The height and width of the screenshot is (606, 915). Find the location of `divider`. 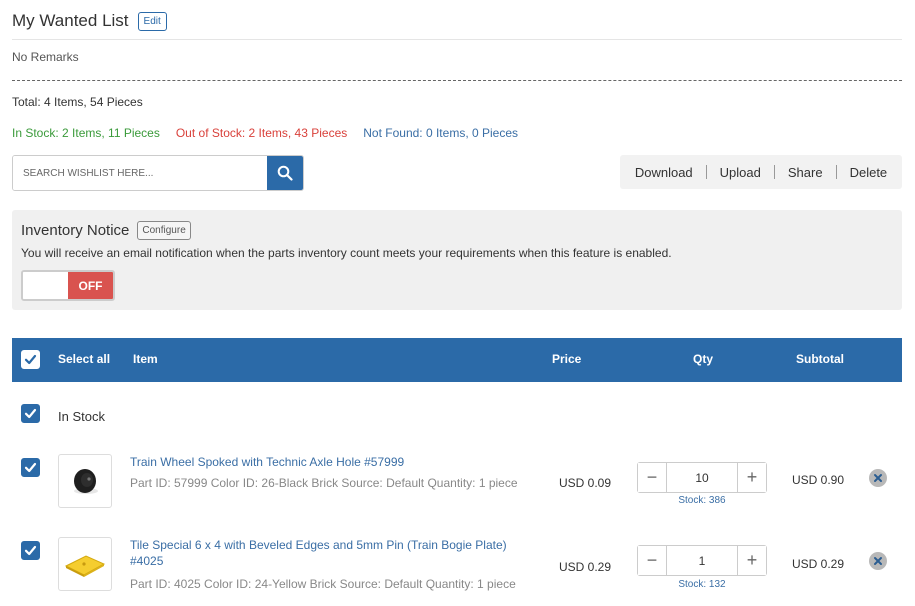

divider is located at coordinates (457, 39).